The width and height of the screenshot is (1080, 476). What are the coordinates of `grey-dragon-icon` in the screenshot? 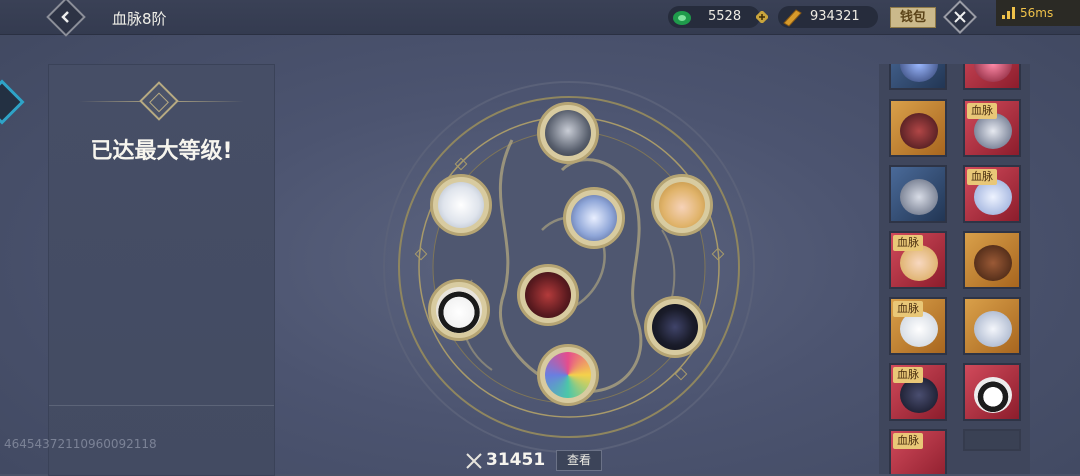 It's located at (919, 197).